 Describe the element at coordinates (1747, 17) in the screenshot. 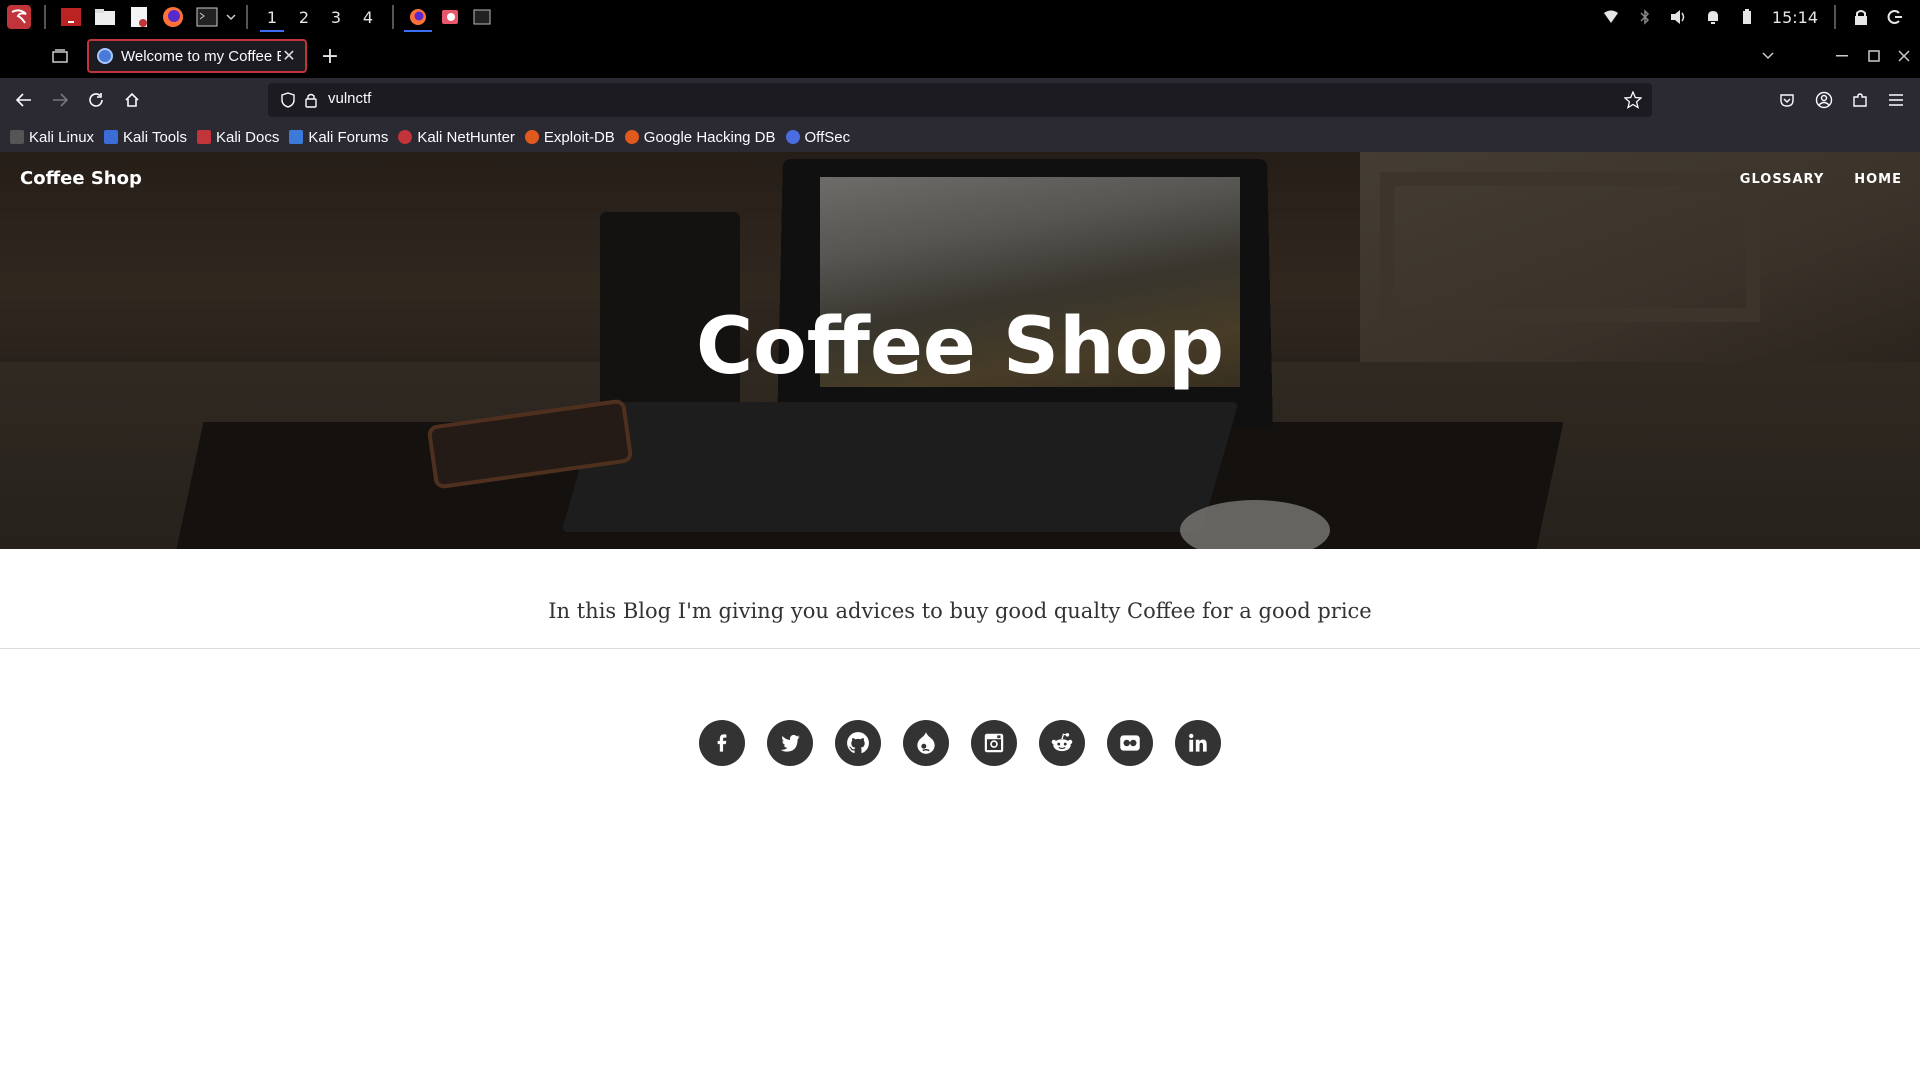

I see `battery-icon` at that location.